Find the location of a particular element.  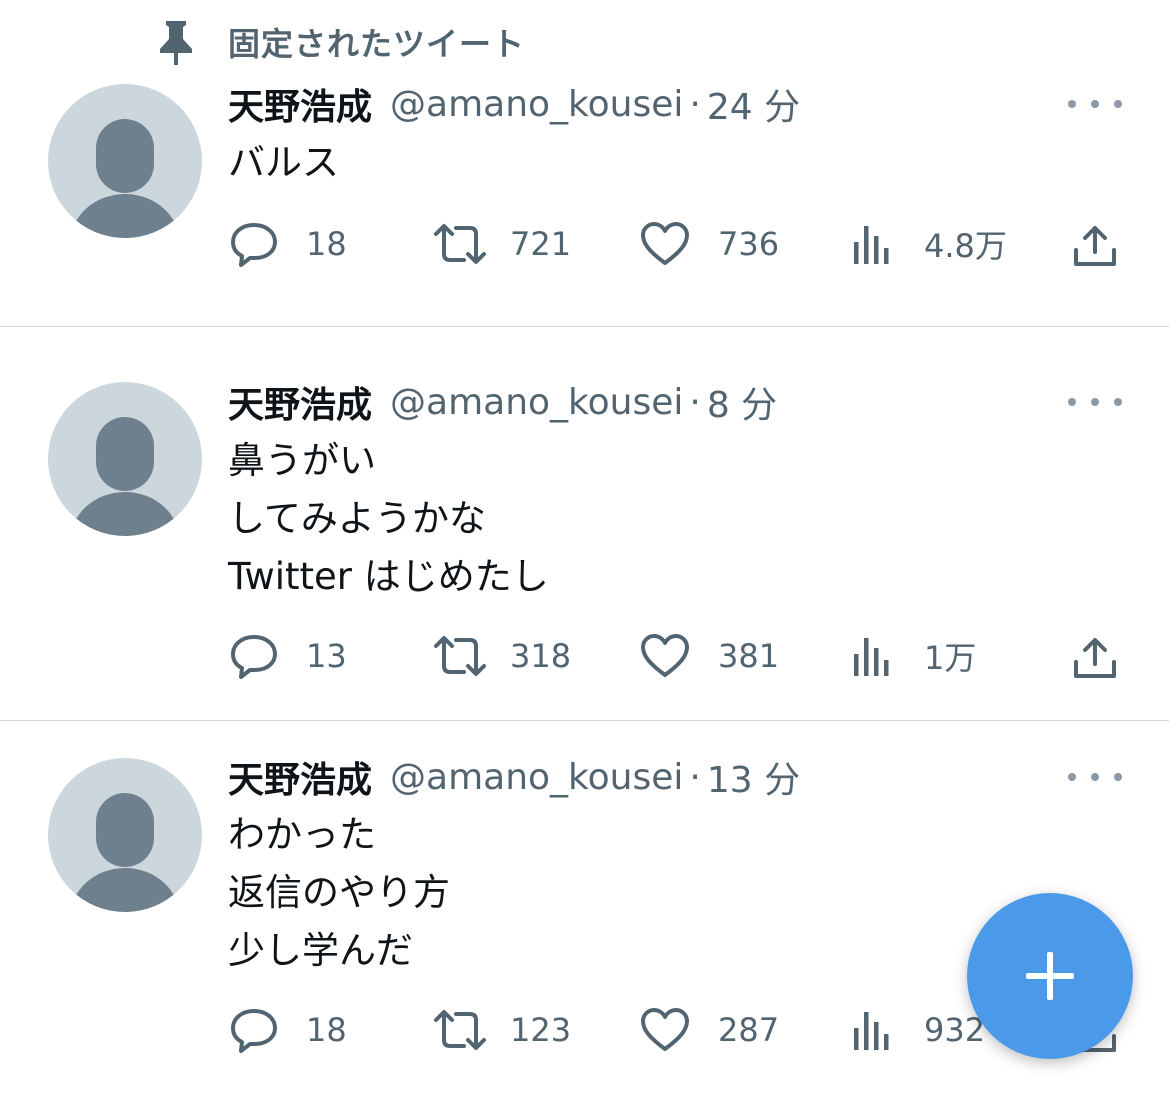

tweet-text-line: 少し学んだ is located at coordinates (320, 950).